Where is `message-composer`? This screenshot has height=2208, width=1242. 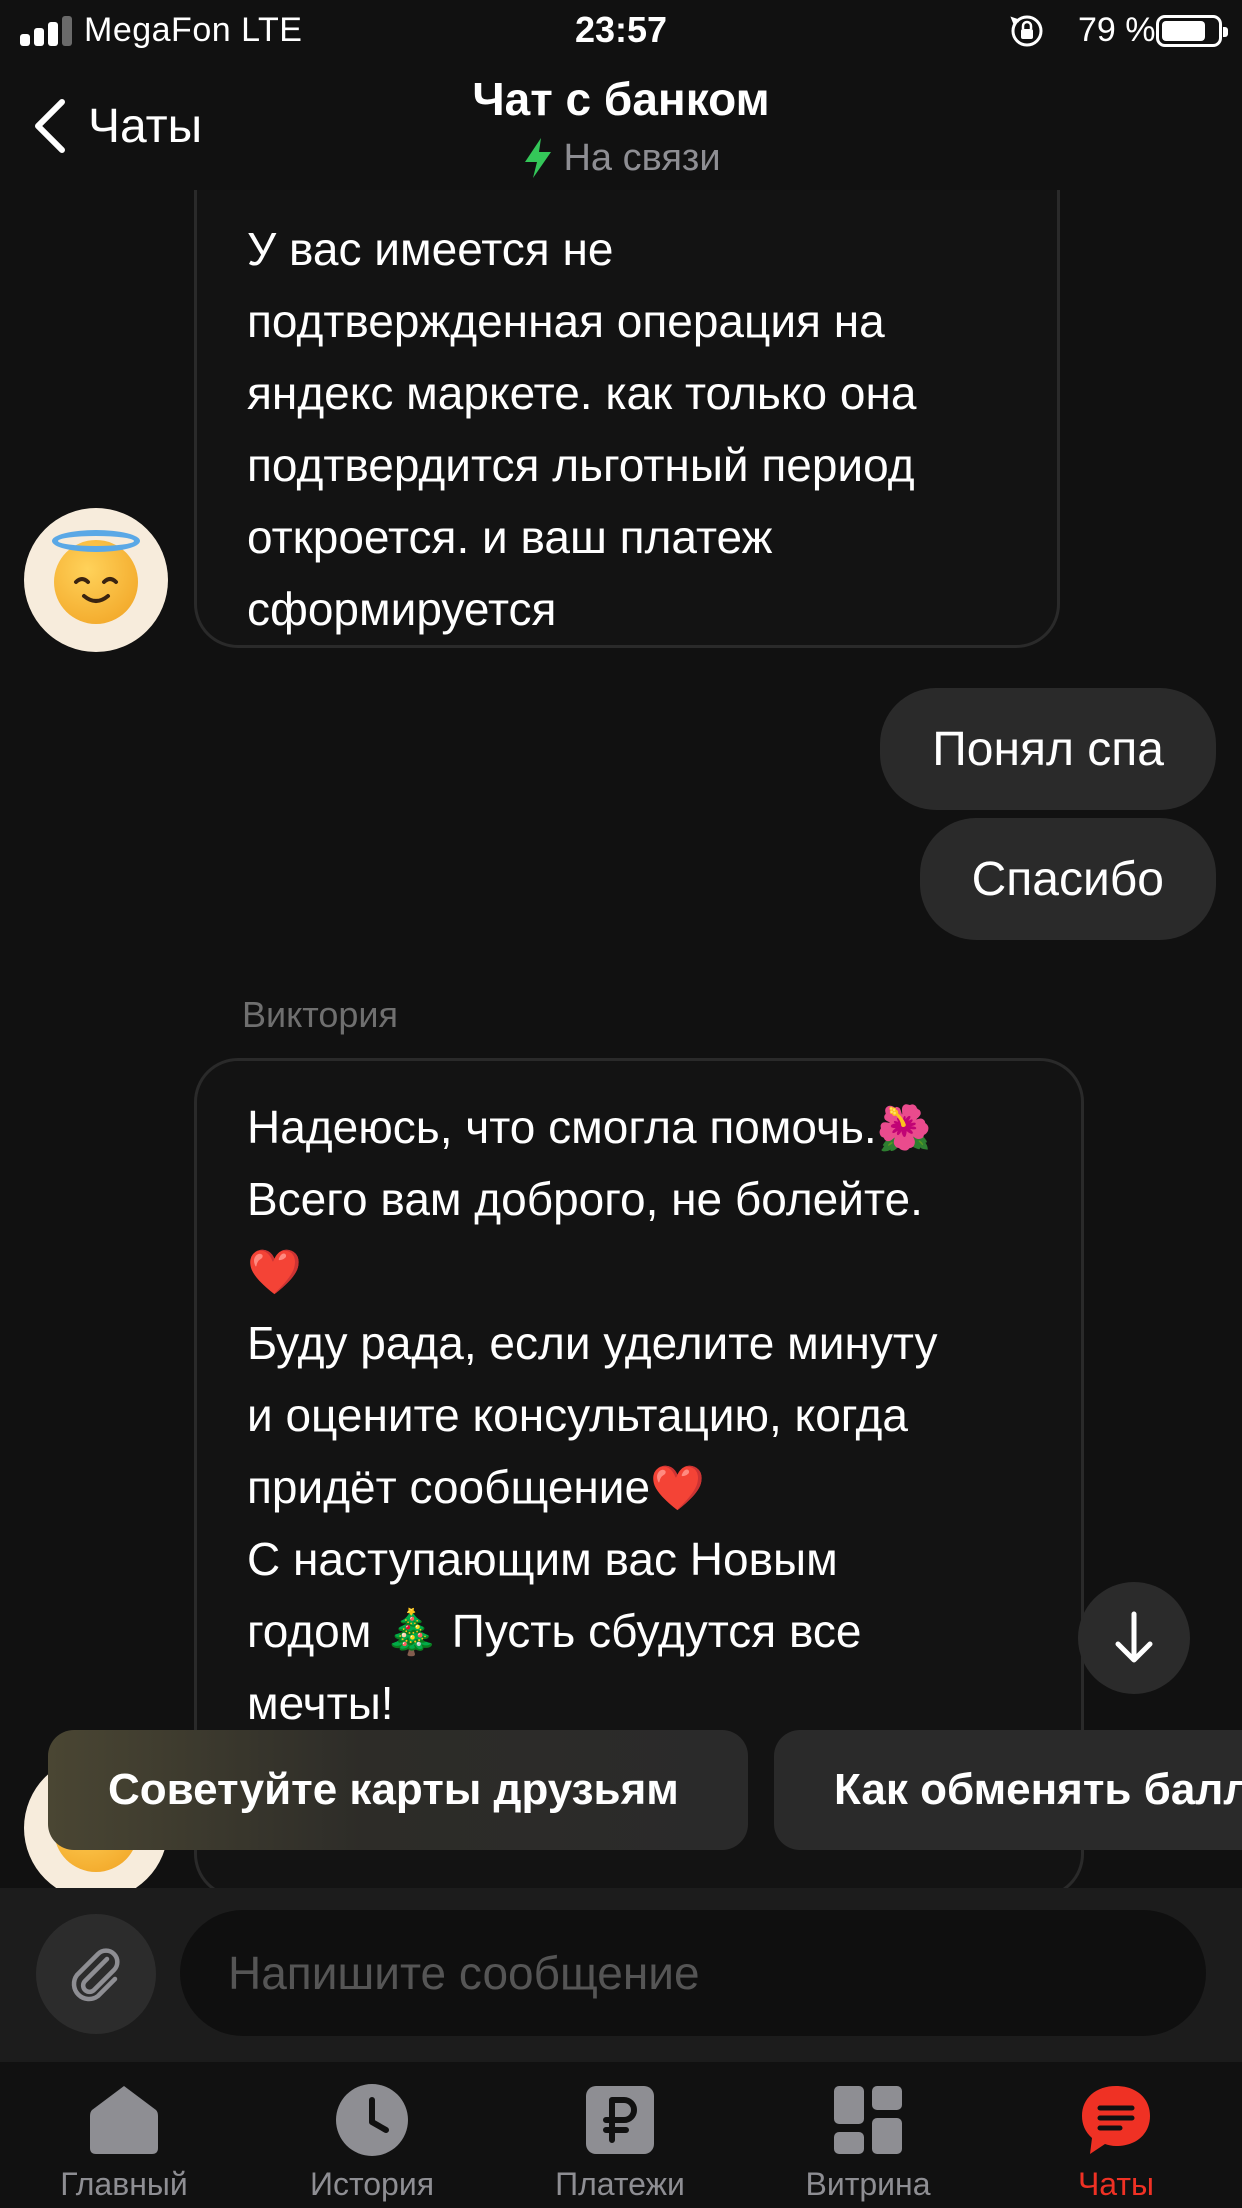
message-composer is located at coordinates (621, 1975).